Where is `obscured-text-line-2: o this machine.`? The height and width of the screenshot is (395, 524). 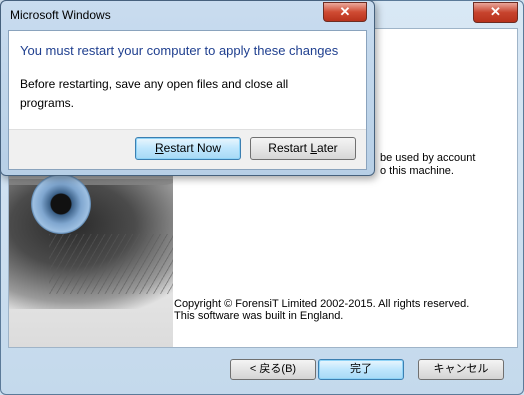
obscured-text-line-2: o this machine. is located at coordinates (417, 171).